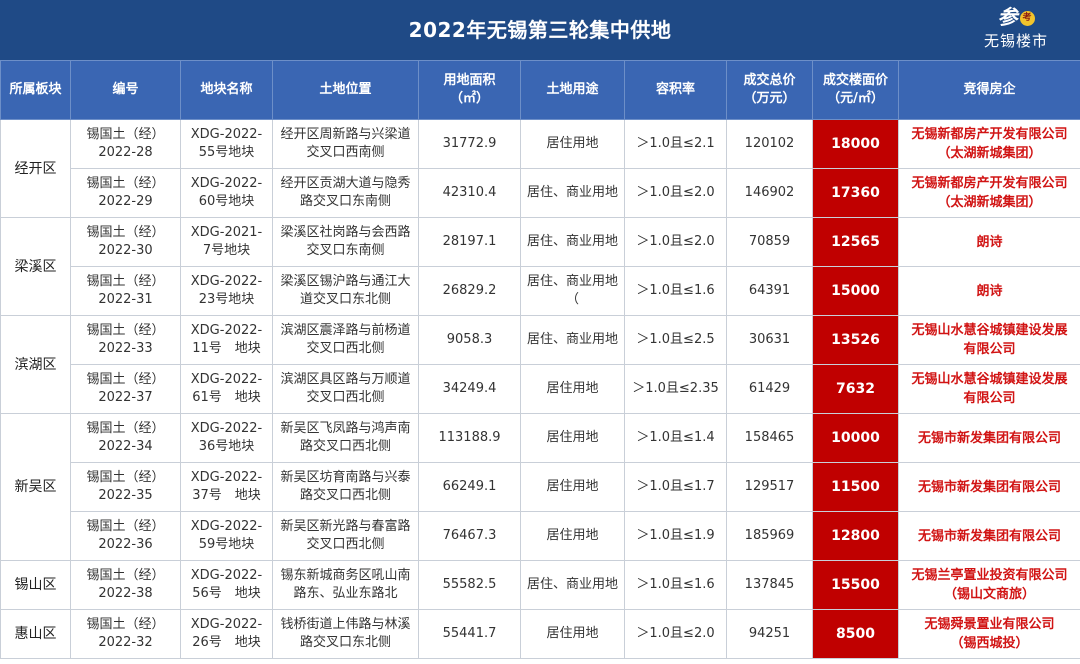  What do you see at coordinates (675, 340) in the screenshot?
I see `plot-ratio-cell: ＞1.0且≤2.5` at bounding box center [675, 340].